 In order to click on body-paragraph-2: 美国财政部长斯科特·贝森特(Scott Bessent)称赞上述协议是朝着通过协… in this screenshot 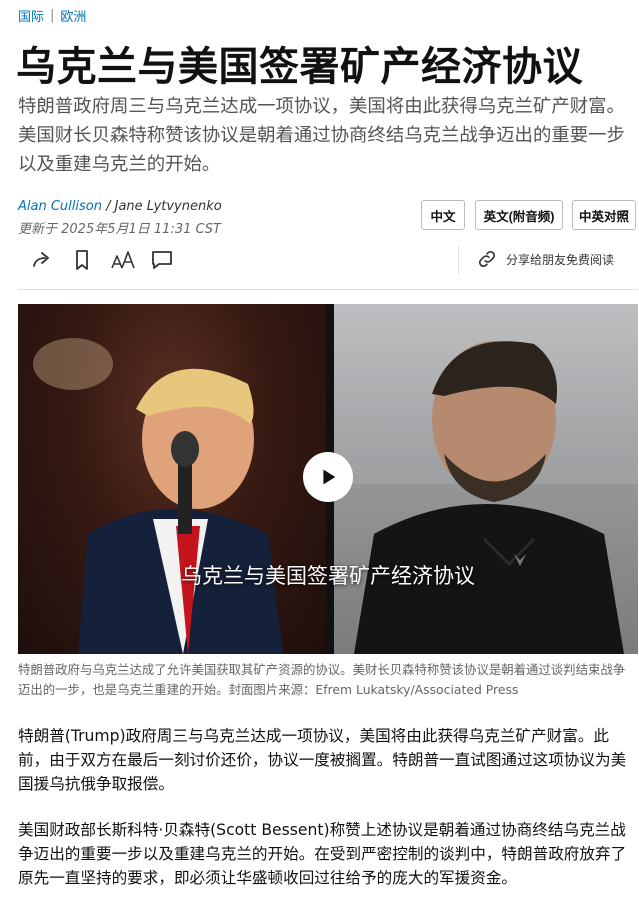, I will do `click(322, 854)`.